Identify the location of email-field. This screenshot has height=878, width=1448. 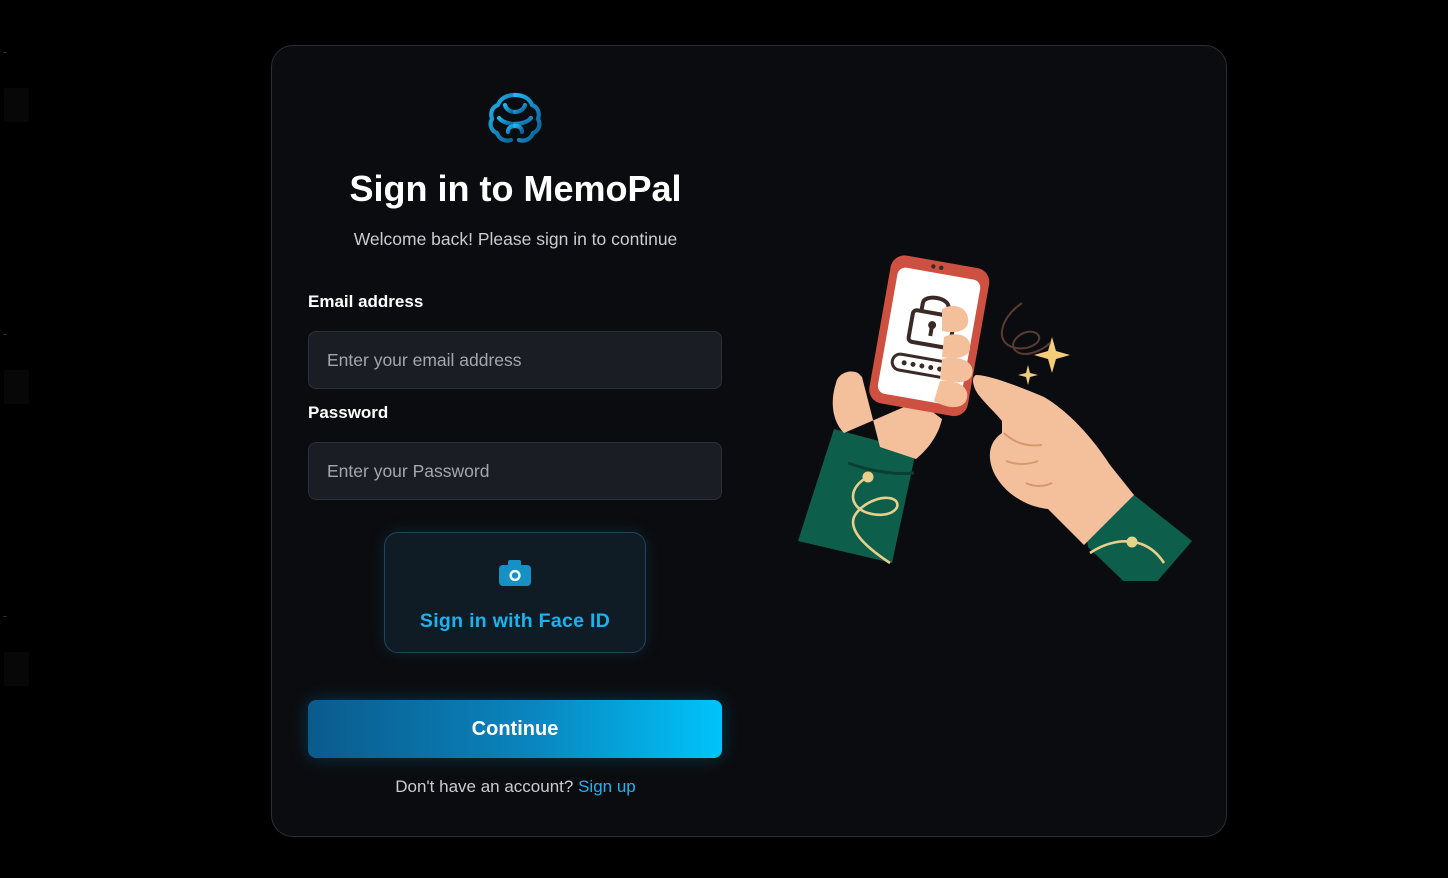
(515, 360).